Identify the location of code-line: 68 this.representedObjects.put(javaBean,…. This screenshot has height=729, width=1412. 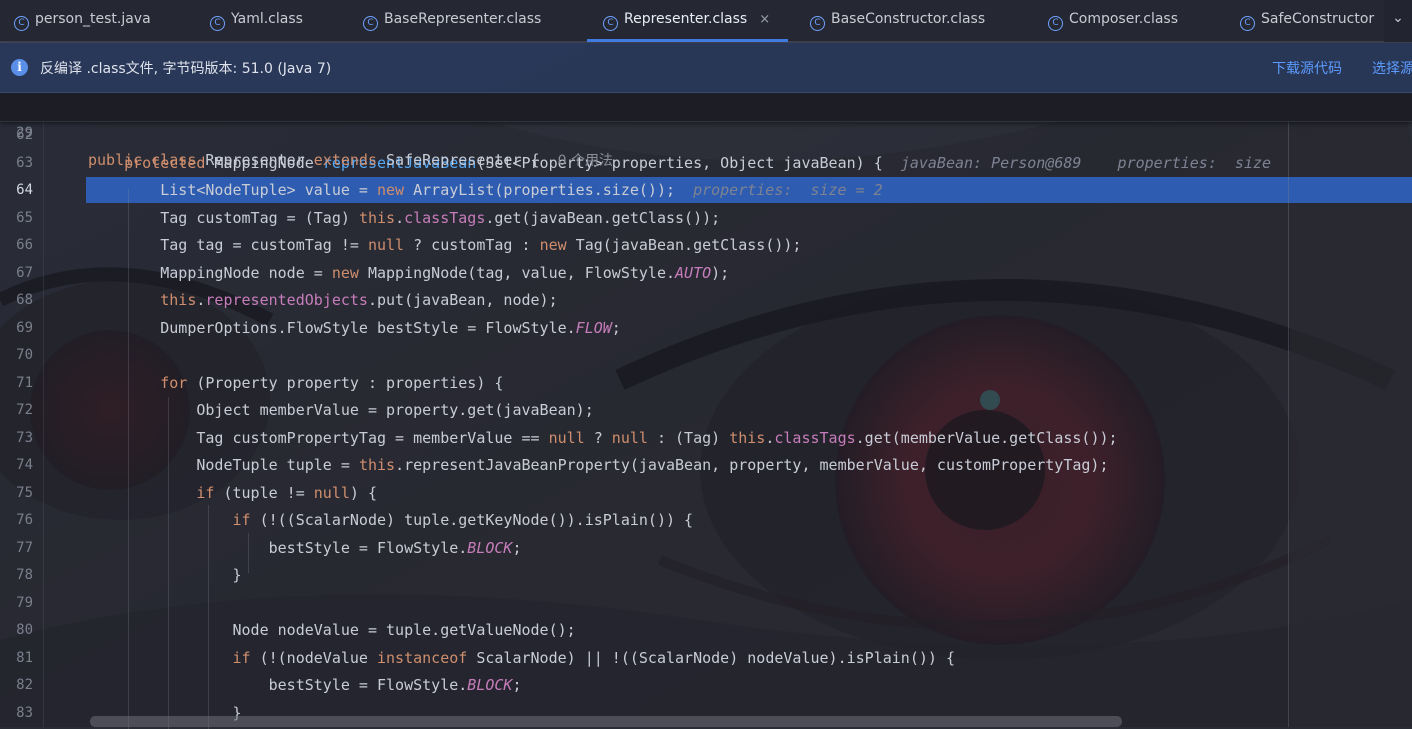
(287, 300).